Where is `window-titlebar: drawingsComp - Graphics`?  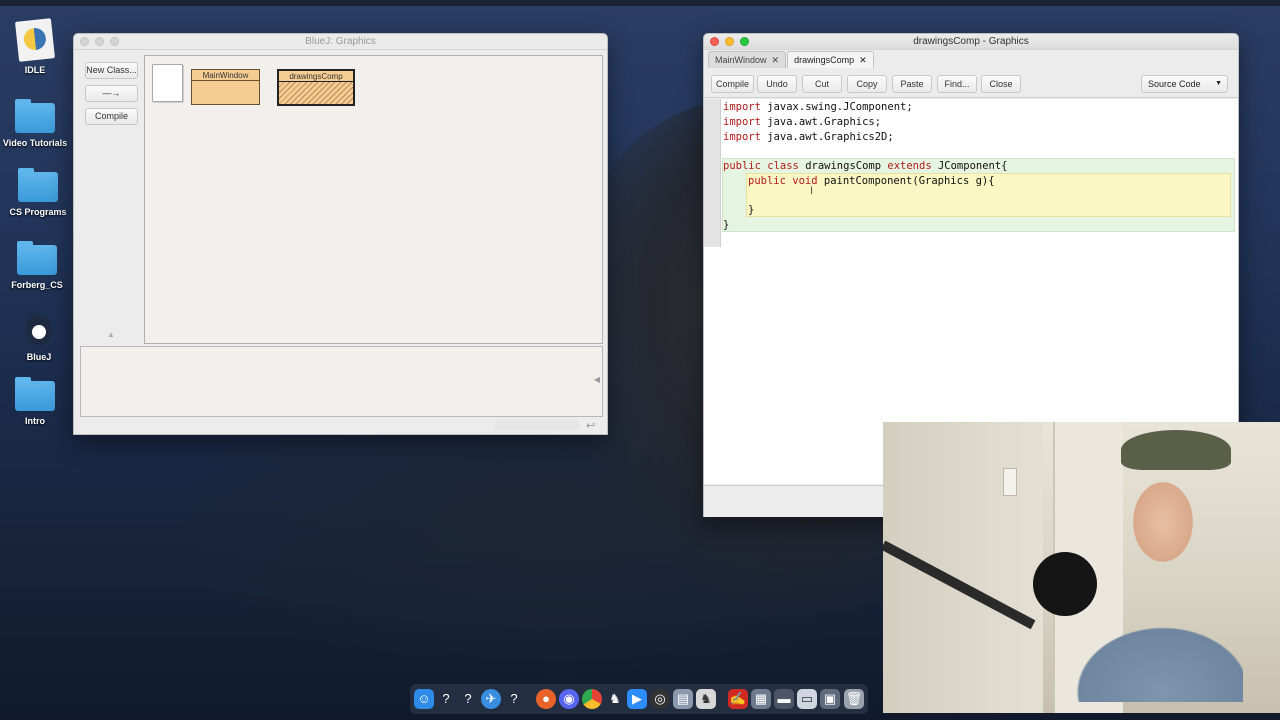
window-titlebar: drawingsComp - Graphics is located at coordinates (971, 42).